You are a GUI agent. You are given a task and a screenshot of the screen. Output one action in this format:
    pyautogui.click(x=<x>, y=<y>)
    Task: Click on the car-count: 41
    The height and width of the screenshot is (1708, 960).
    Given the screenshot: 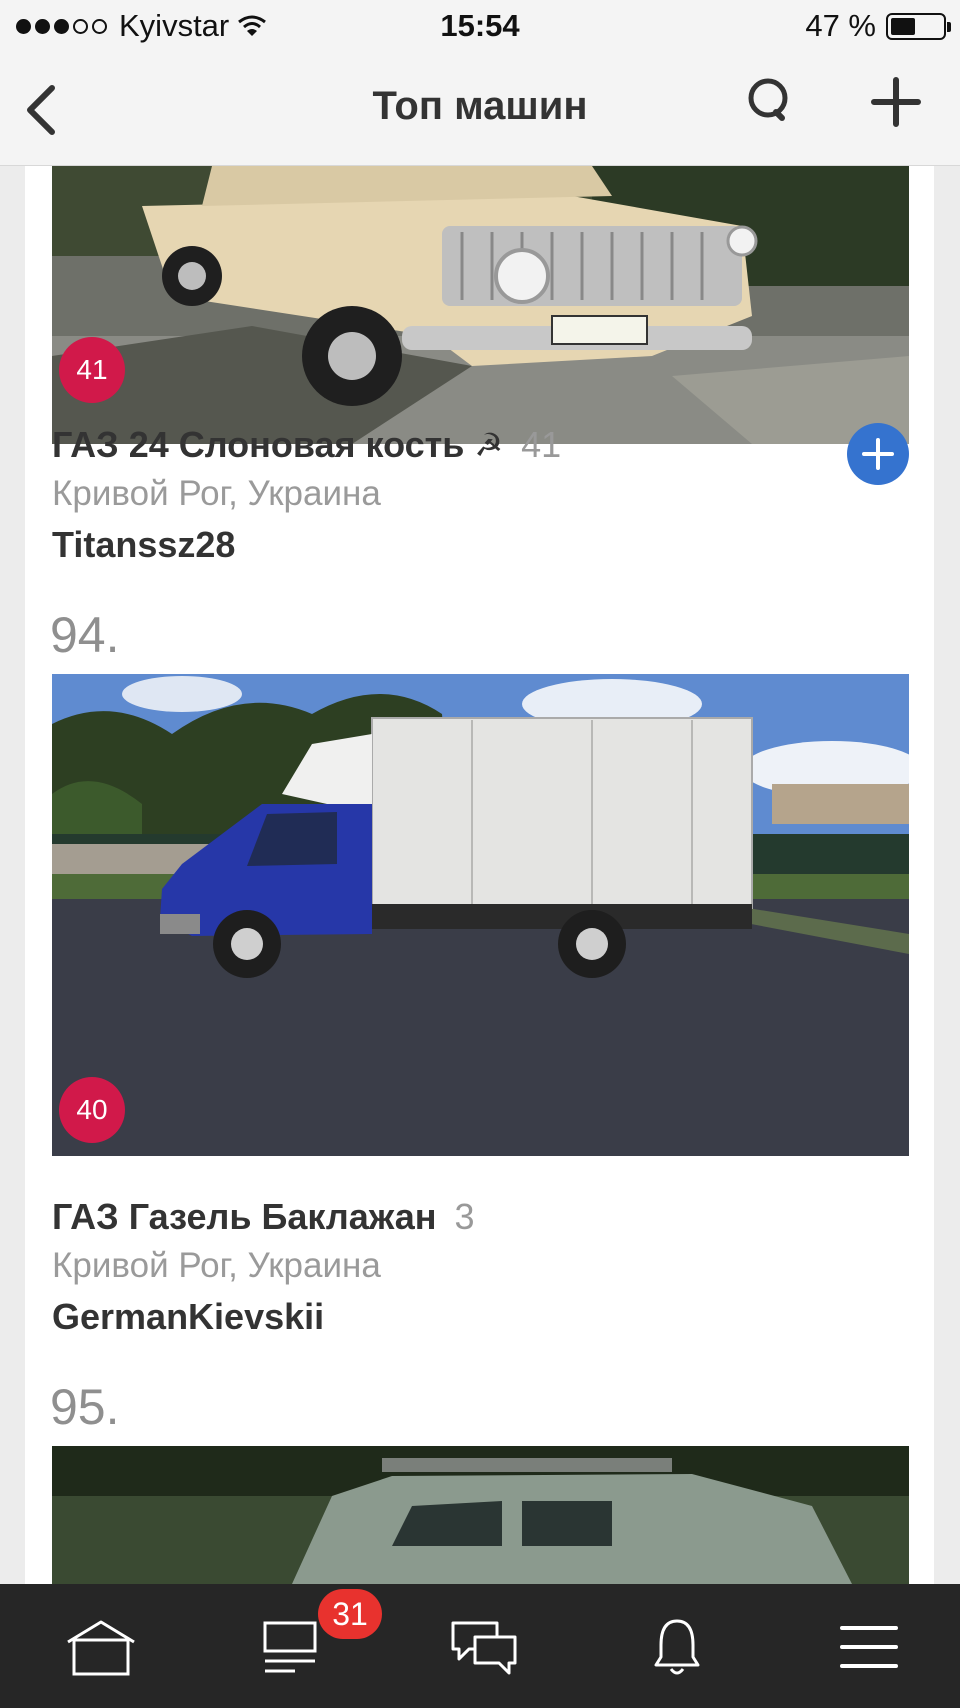 What is the action you would take?
    pyautogui.click(x=541, y=444)
    